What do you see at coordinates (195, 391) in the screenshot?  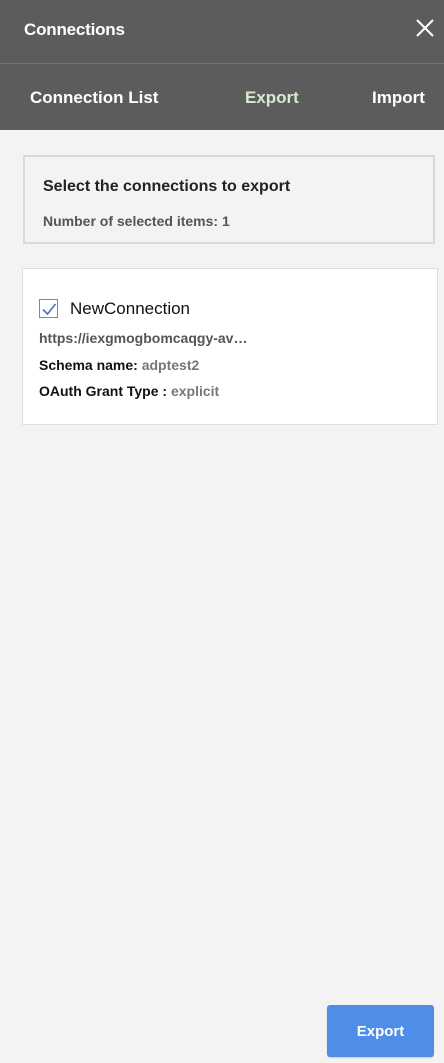 I see `oauth-value: explicit` at bounding box center [195, 391].